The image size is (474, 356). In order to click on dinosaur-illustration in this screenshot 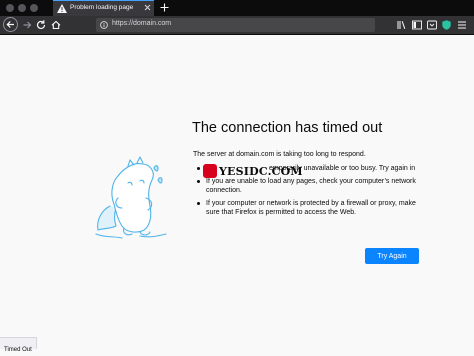, I will do `click(131, 197)`.